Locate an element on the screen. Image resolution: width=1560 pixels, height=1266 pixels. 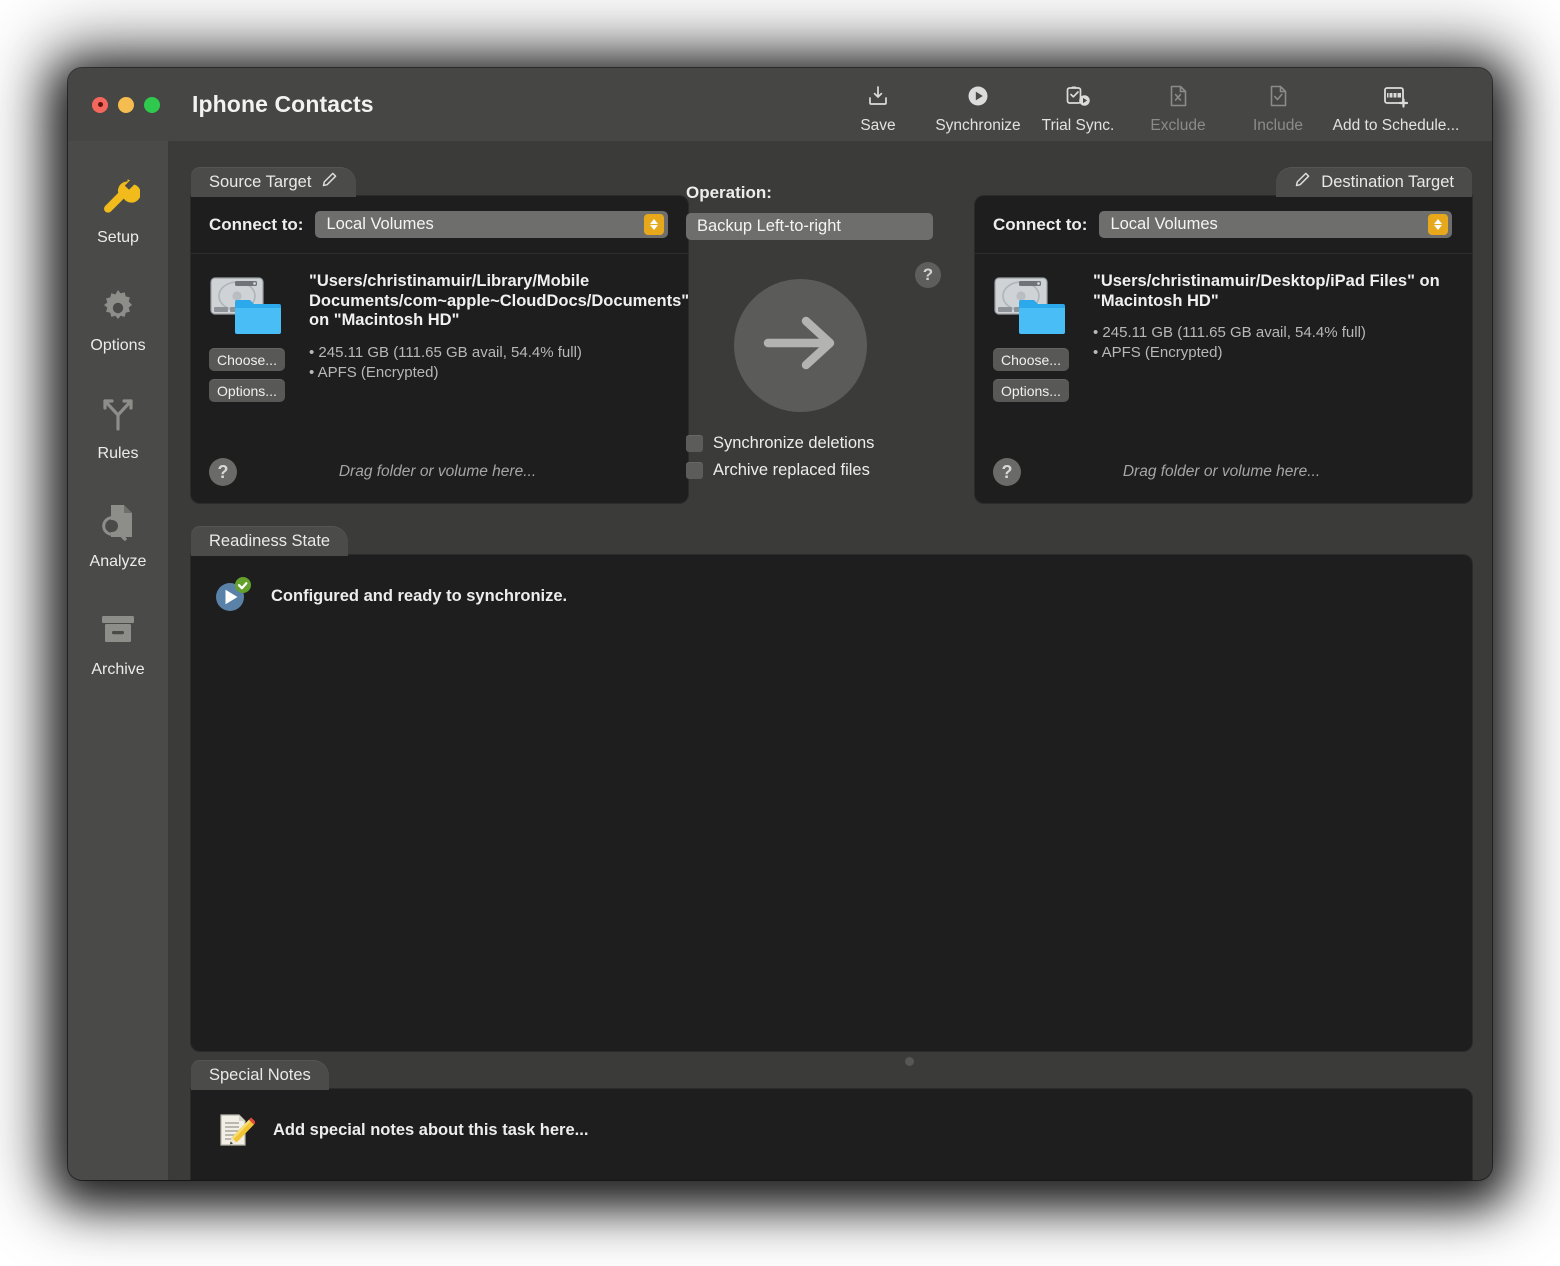
sidebar-item-label: Analyze is located at coordinates (118, 561).